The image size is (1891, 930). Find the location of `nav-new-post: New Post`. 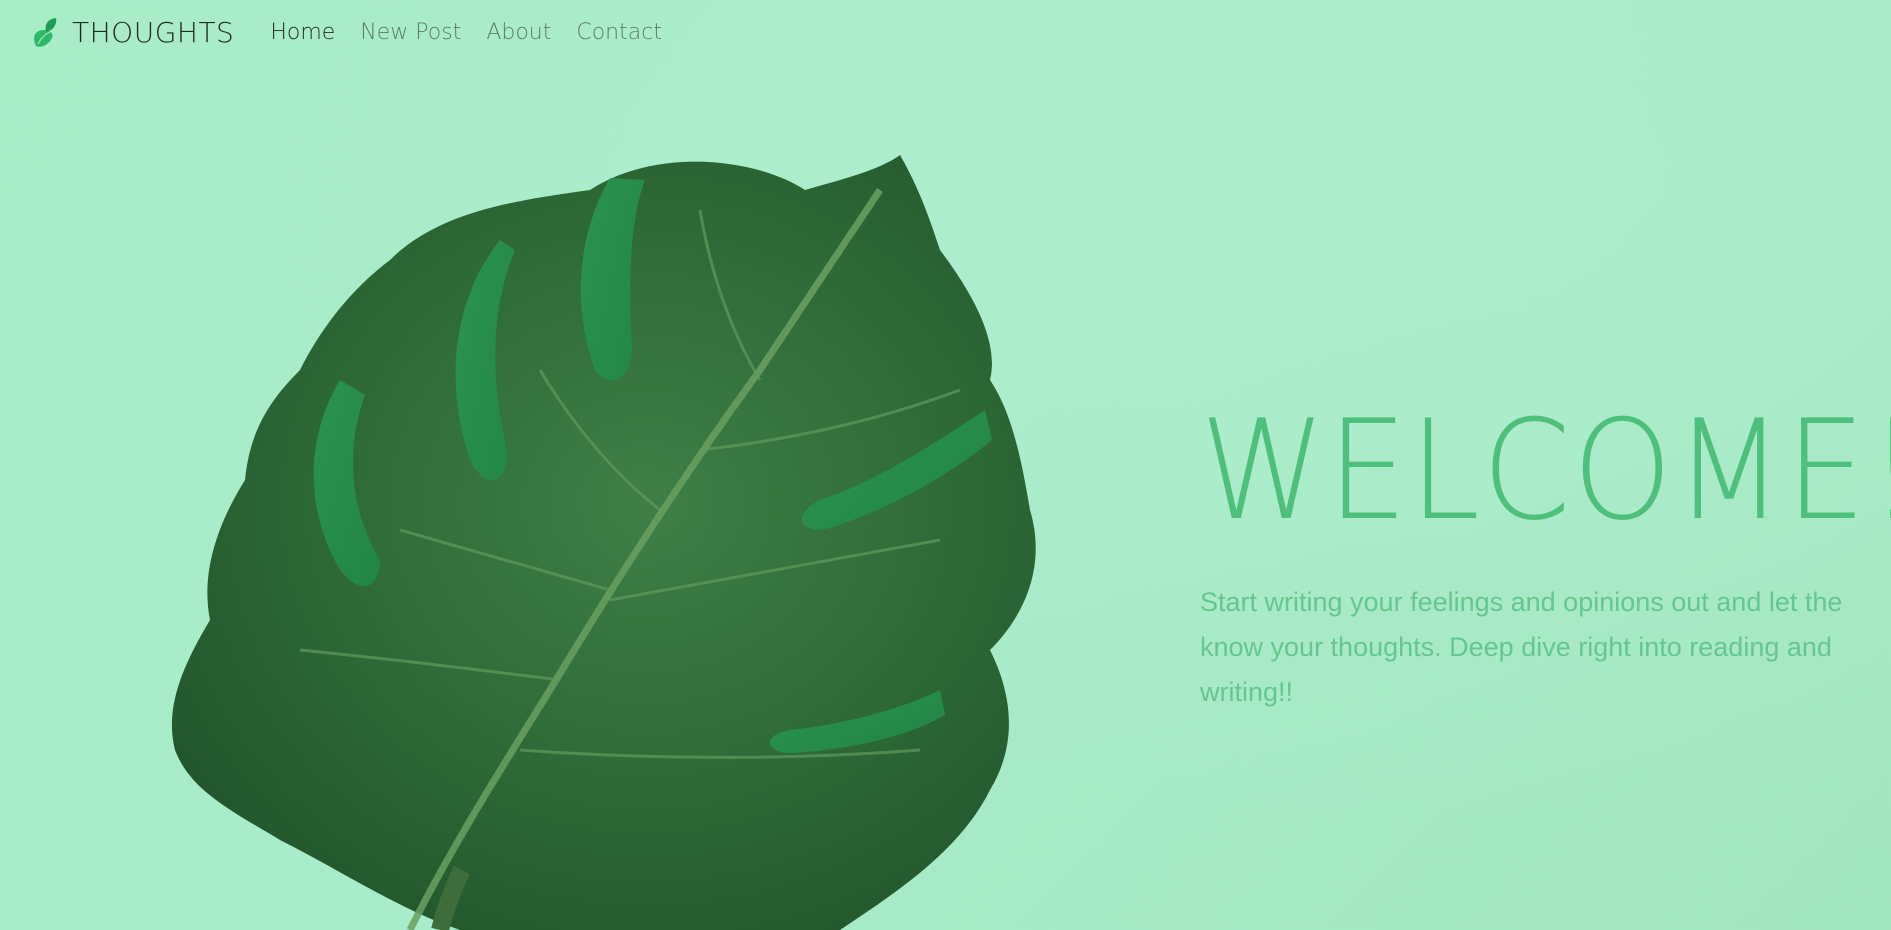

nav-new-post: New Post is located at coordinates (410, 32).